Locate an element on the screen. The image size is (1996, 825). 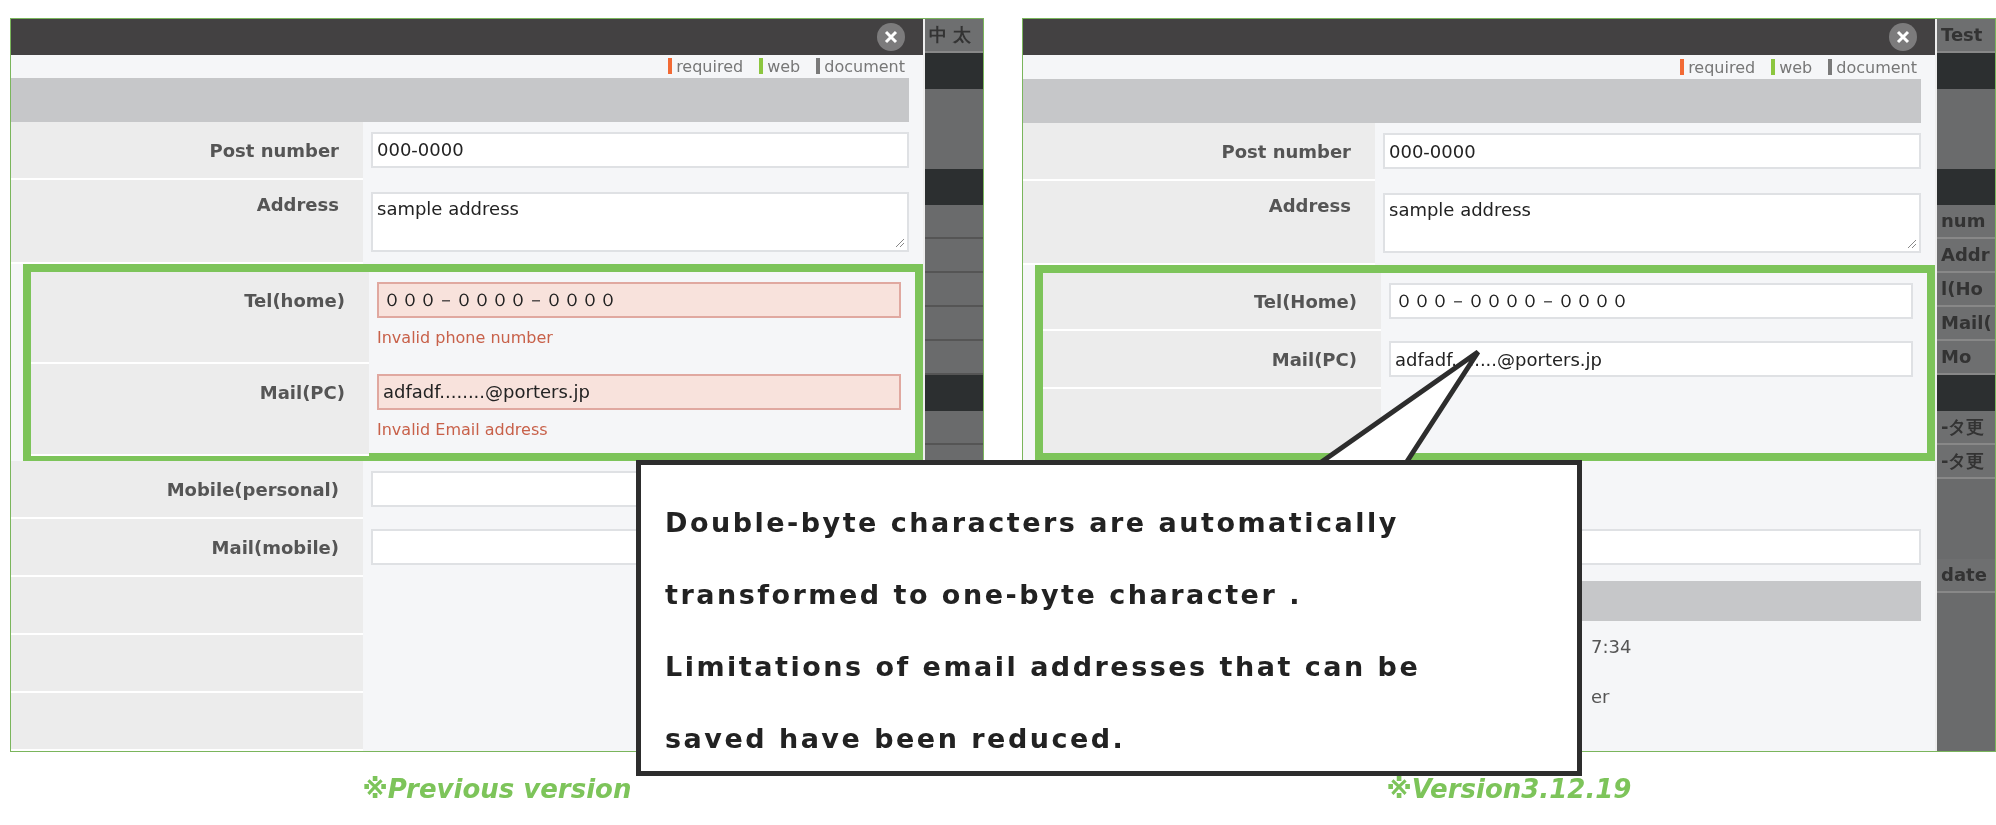
field-label: Tel(home) is located at coordinates (294, 300).